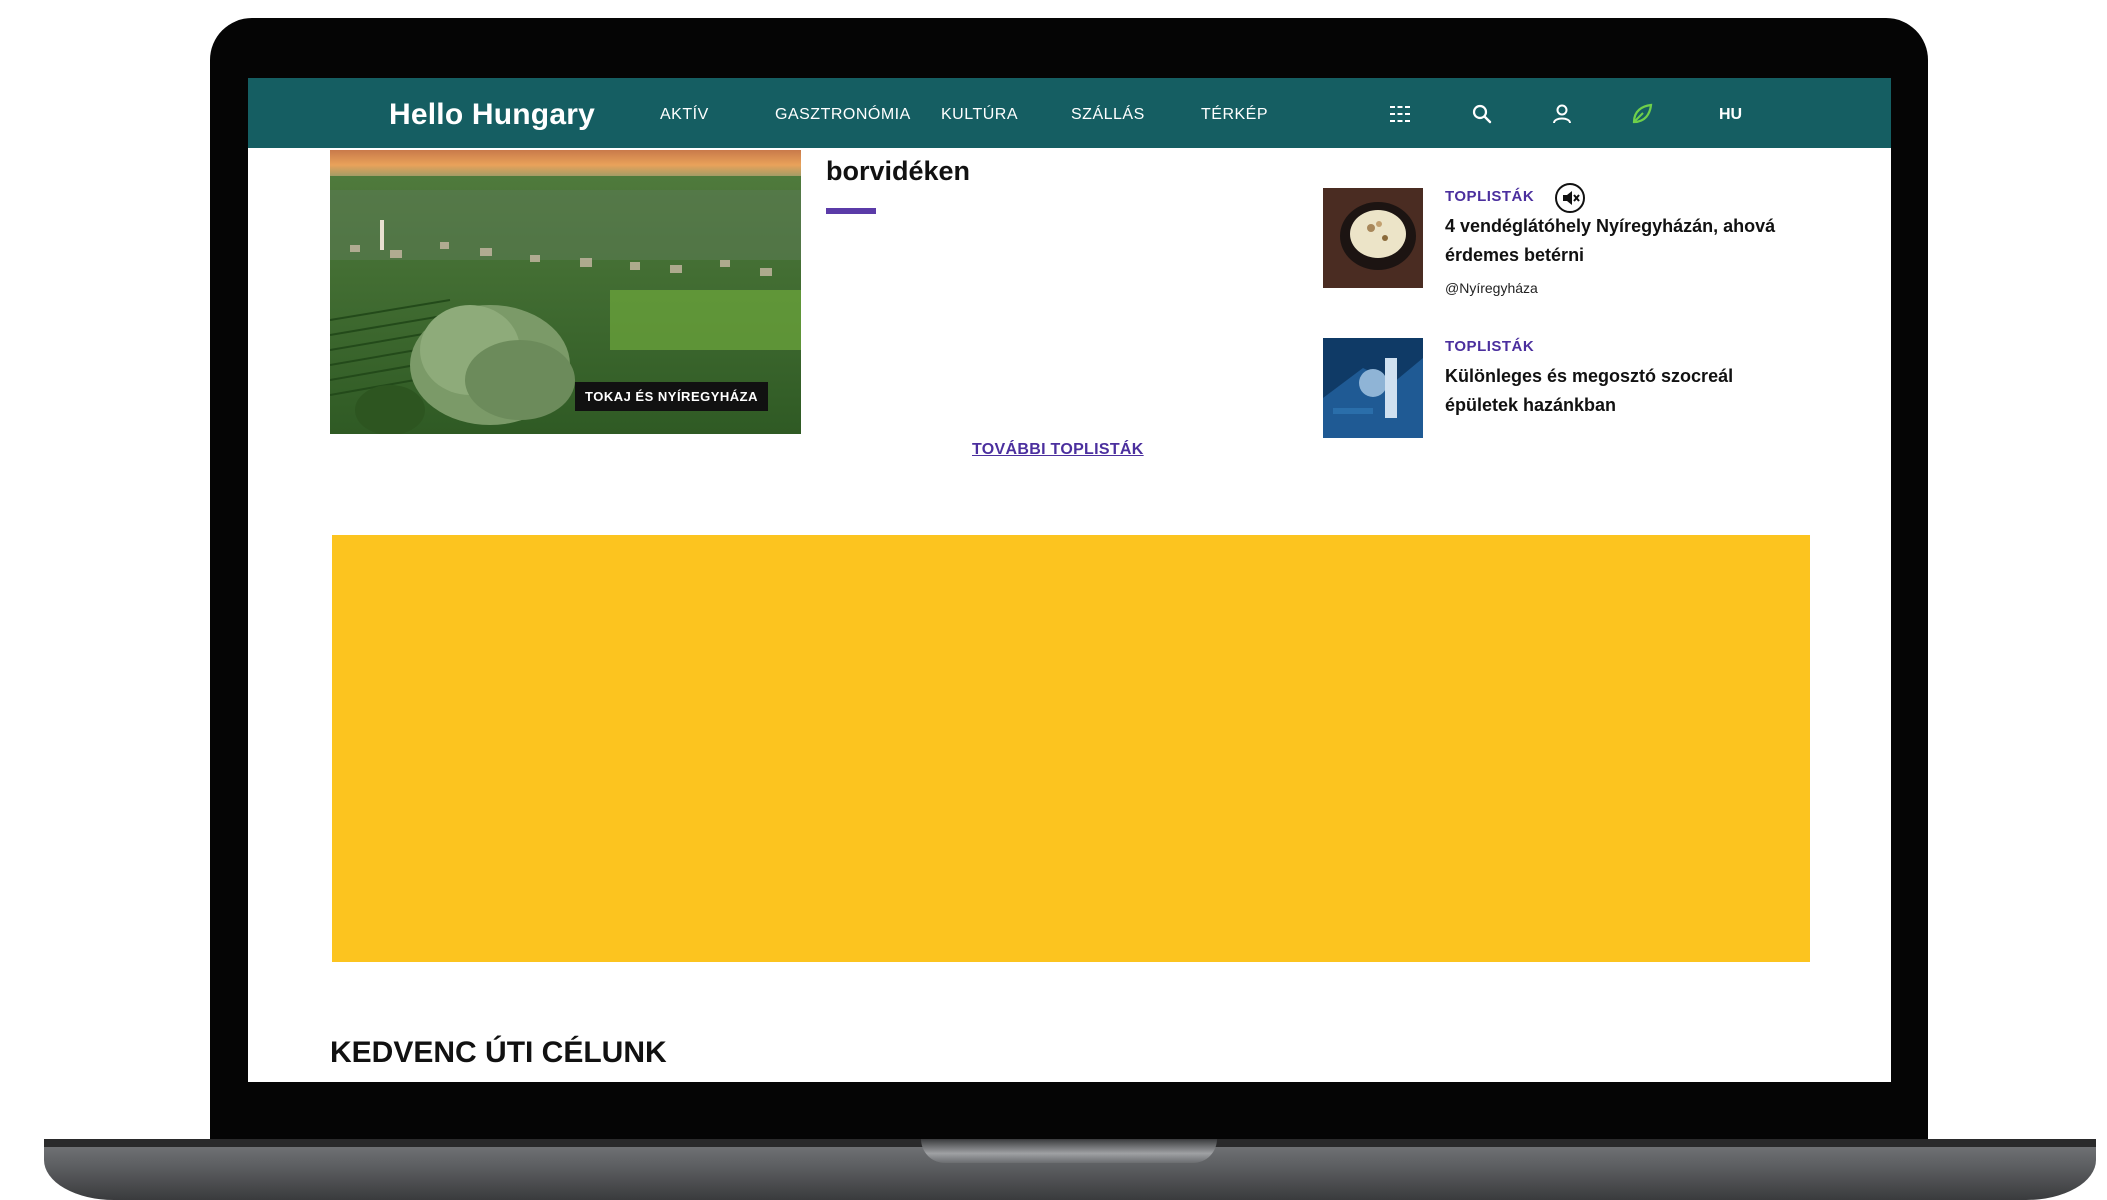  I want to click on laptop-notch, so click(1069, 1151).